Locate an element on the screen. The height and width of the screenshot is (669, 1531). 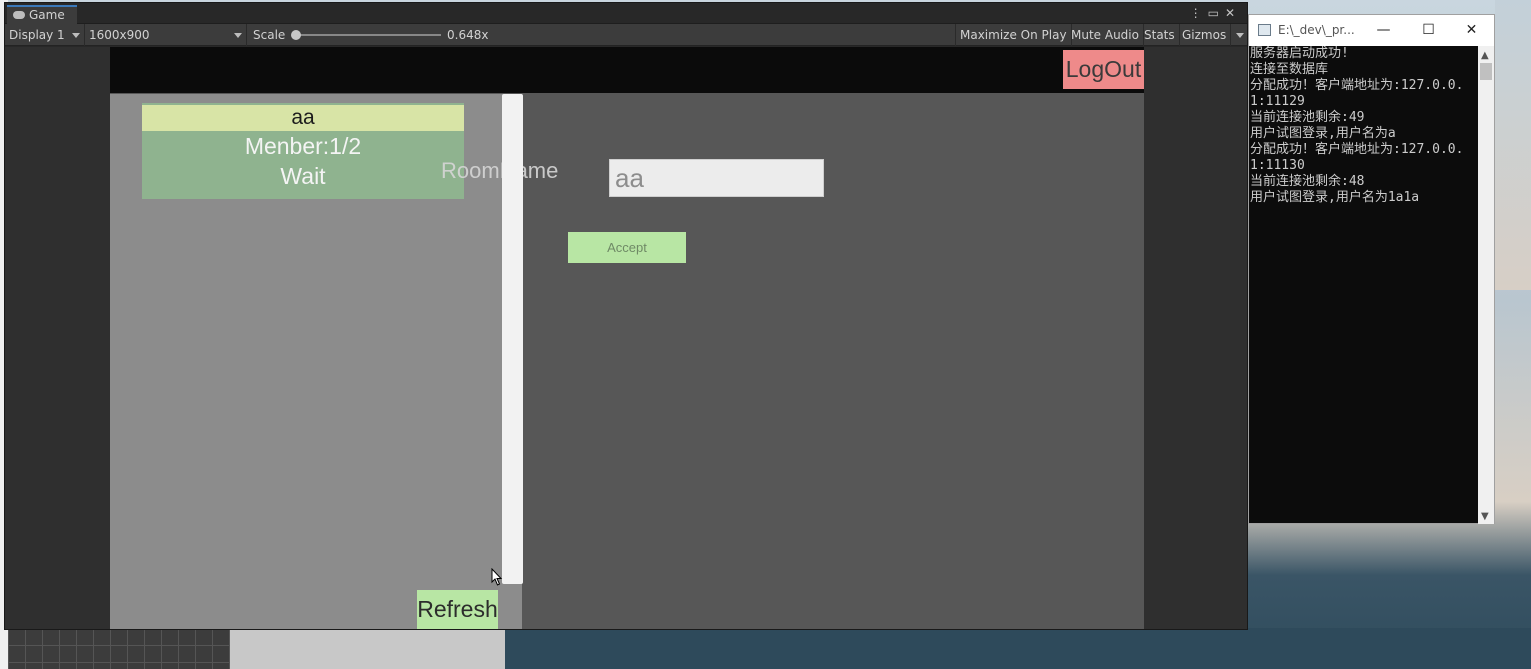
gamepad-icon is located at coordinates (19, 15).